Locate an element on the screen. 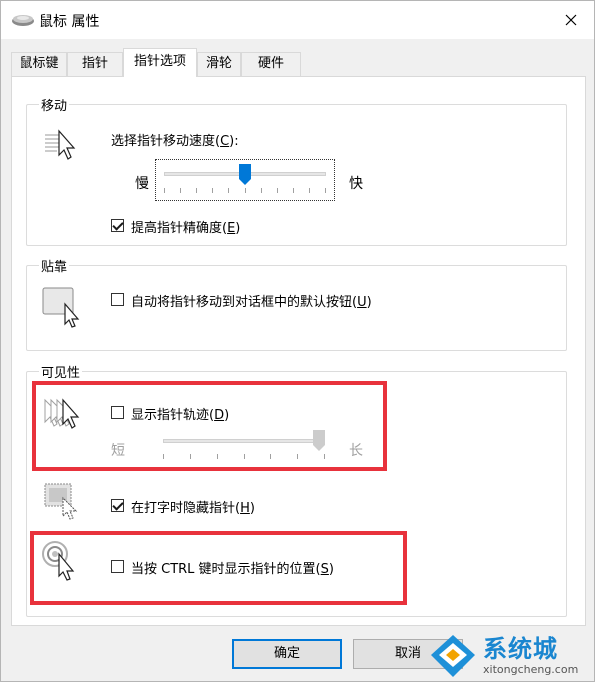 Image resolution: width=595 pixels, height=682 pixels. watermark-url: xitongcheng.com is located at coordinates (531, 669).